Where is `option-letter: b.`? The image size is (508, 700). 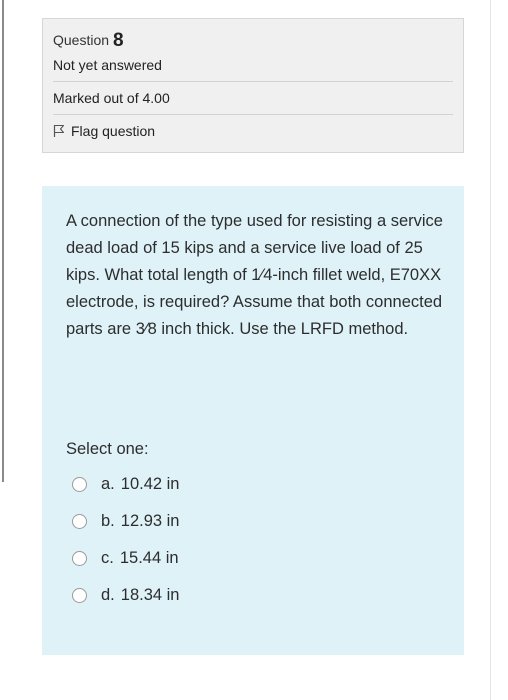 option-letter: b. is located at coordinates (108, 521).